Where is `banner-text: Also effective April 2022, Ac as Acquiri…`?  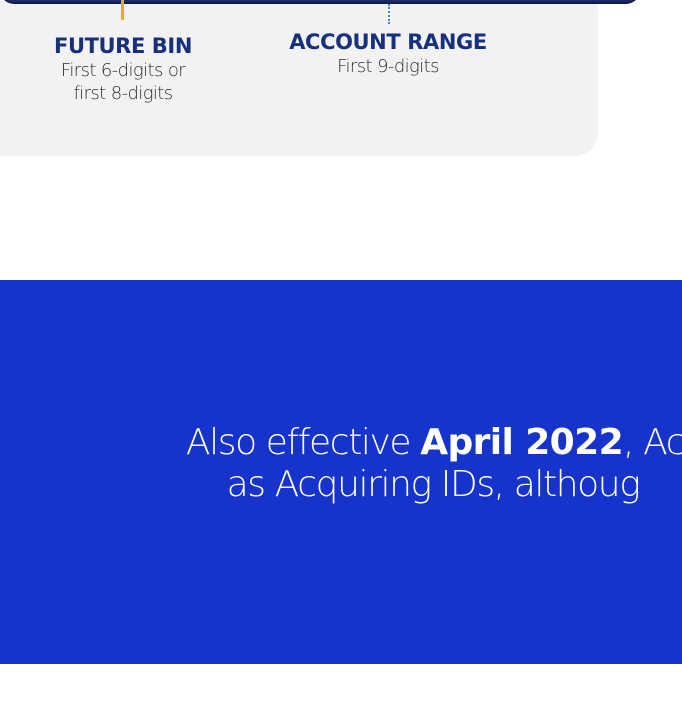
banner-text: Also effective April 2022, Ac as Acquiri… is located at coordinates (341, 464).